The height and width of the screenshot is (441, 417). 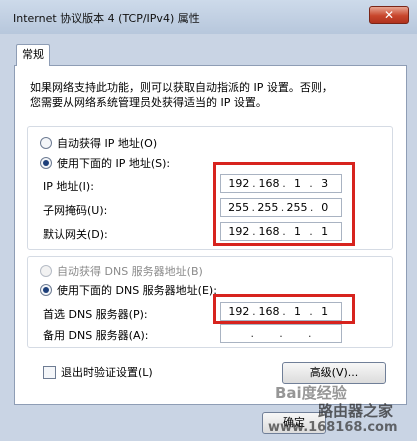 What do you see at coordinates (284, 204) in the screenshot?
I see `ip-highlight-box` at bounding box center [284, 204].